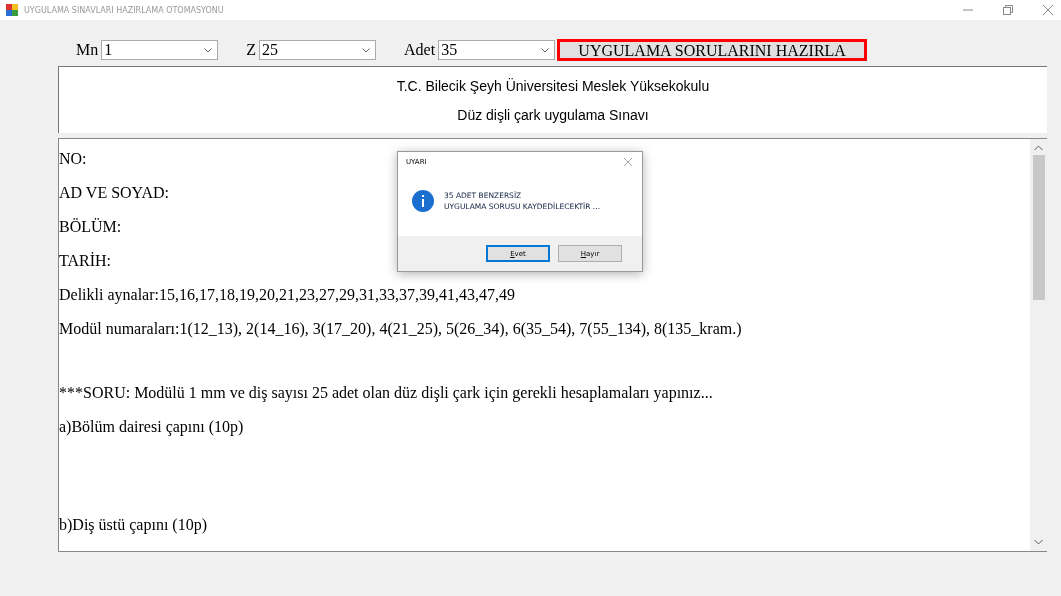  I want to click on header-text: Düz dişli çark uygulama Sınavı, so click(553, 114).